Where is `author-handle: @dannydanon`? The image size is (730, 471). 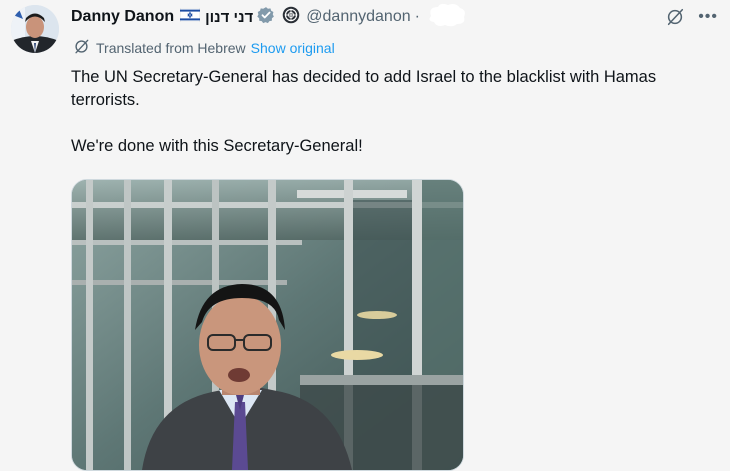
author-handle: @dannydanon is located at coordinates (358, 17).